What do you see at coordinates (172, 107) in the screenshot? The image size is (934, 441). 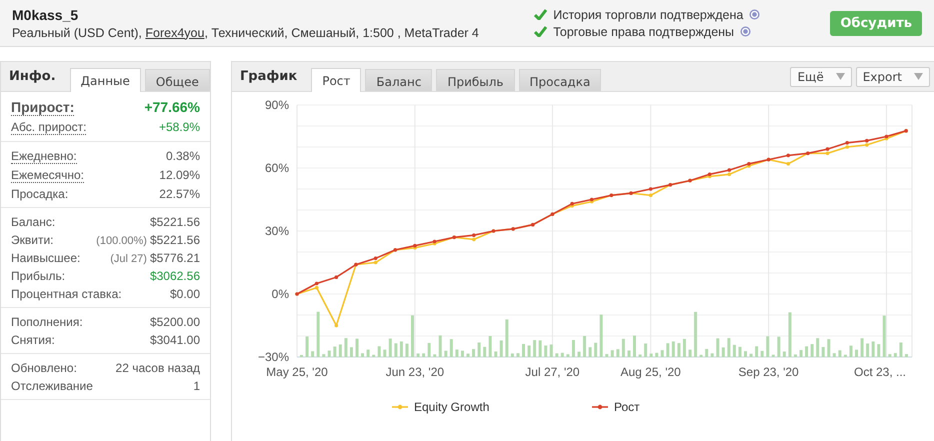 I see `stat-value: +77.66%` at bounding box center [172, 107].